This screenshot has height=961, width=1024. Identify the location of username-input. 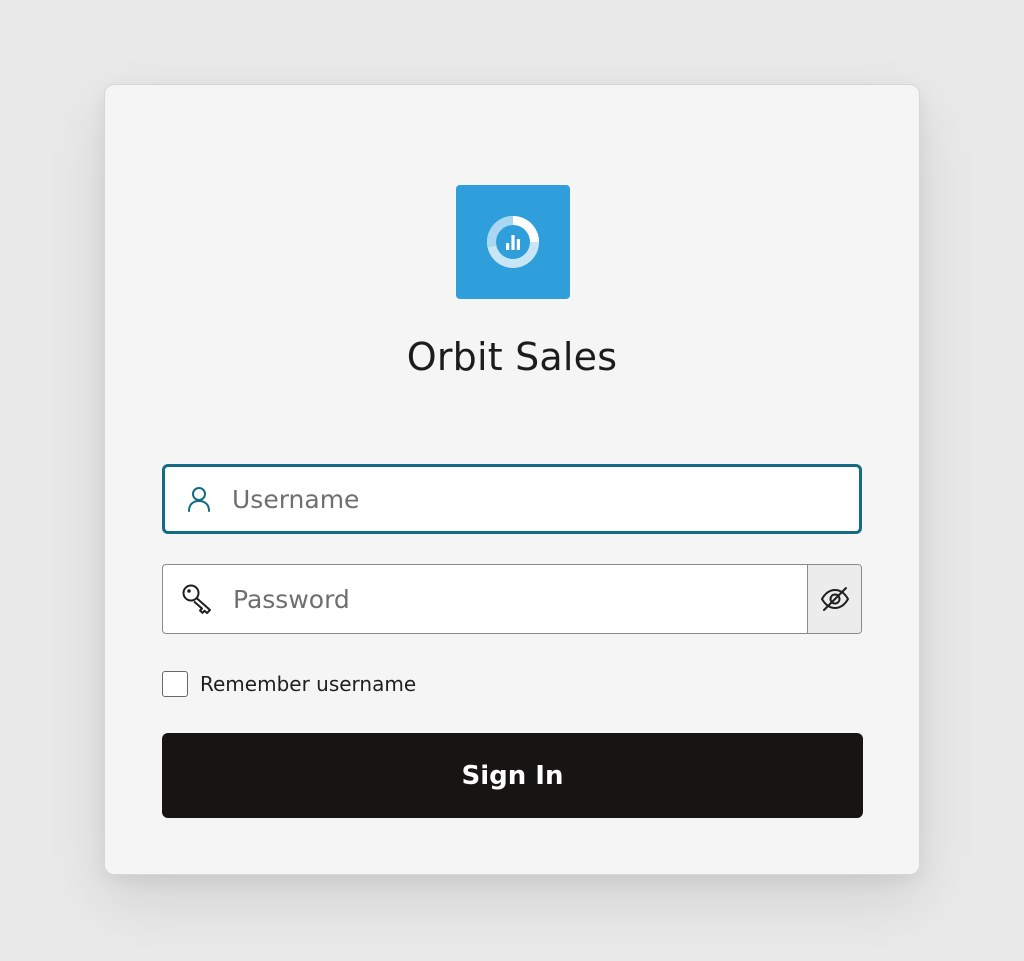
(545, 499).